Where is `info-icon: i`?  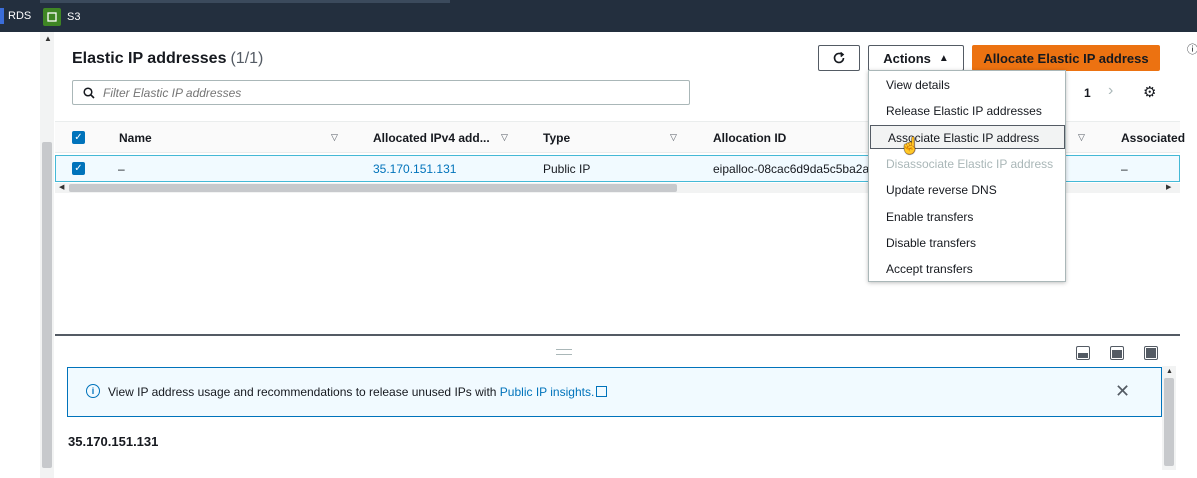 info-icon: i is located at coordinates (93, 391).